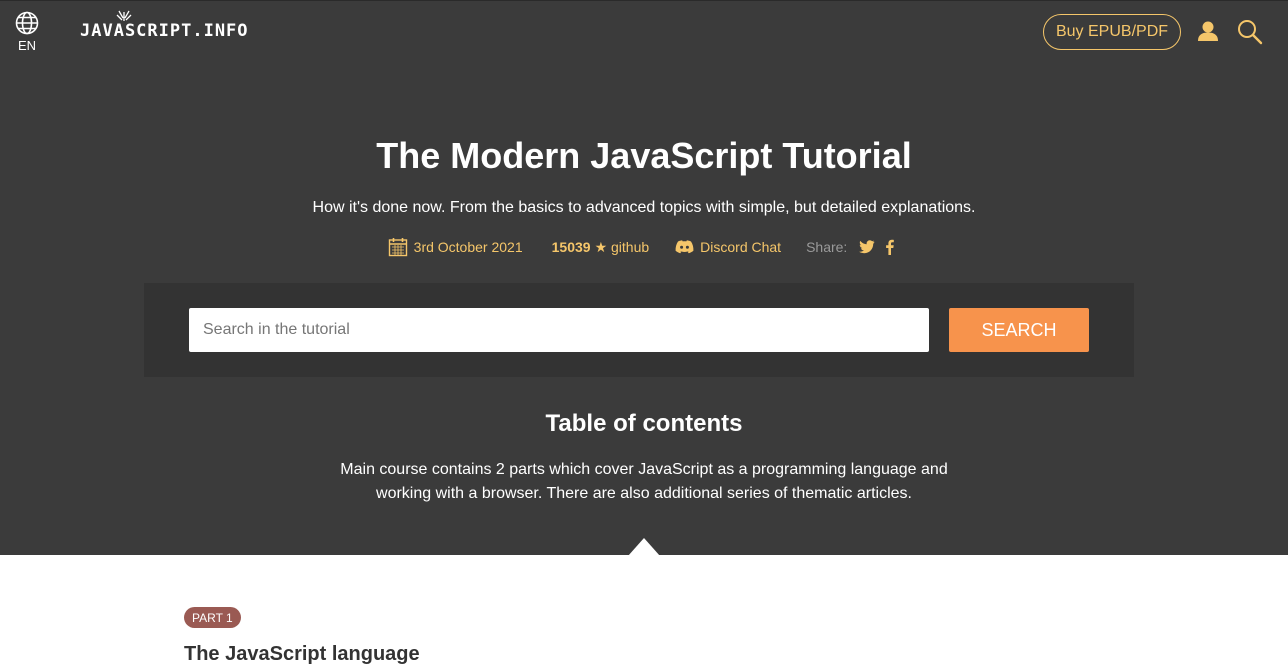 Image resolution: width=1288 pixels, height=668 pixels. Describe the element at coordinates (124, 15) in the screenshot. I see `logo-rays-icon` at that location.